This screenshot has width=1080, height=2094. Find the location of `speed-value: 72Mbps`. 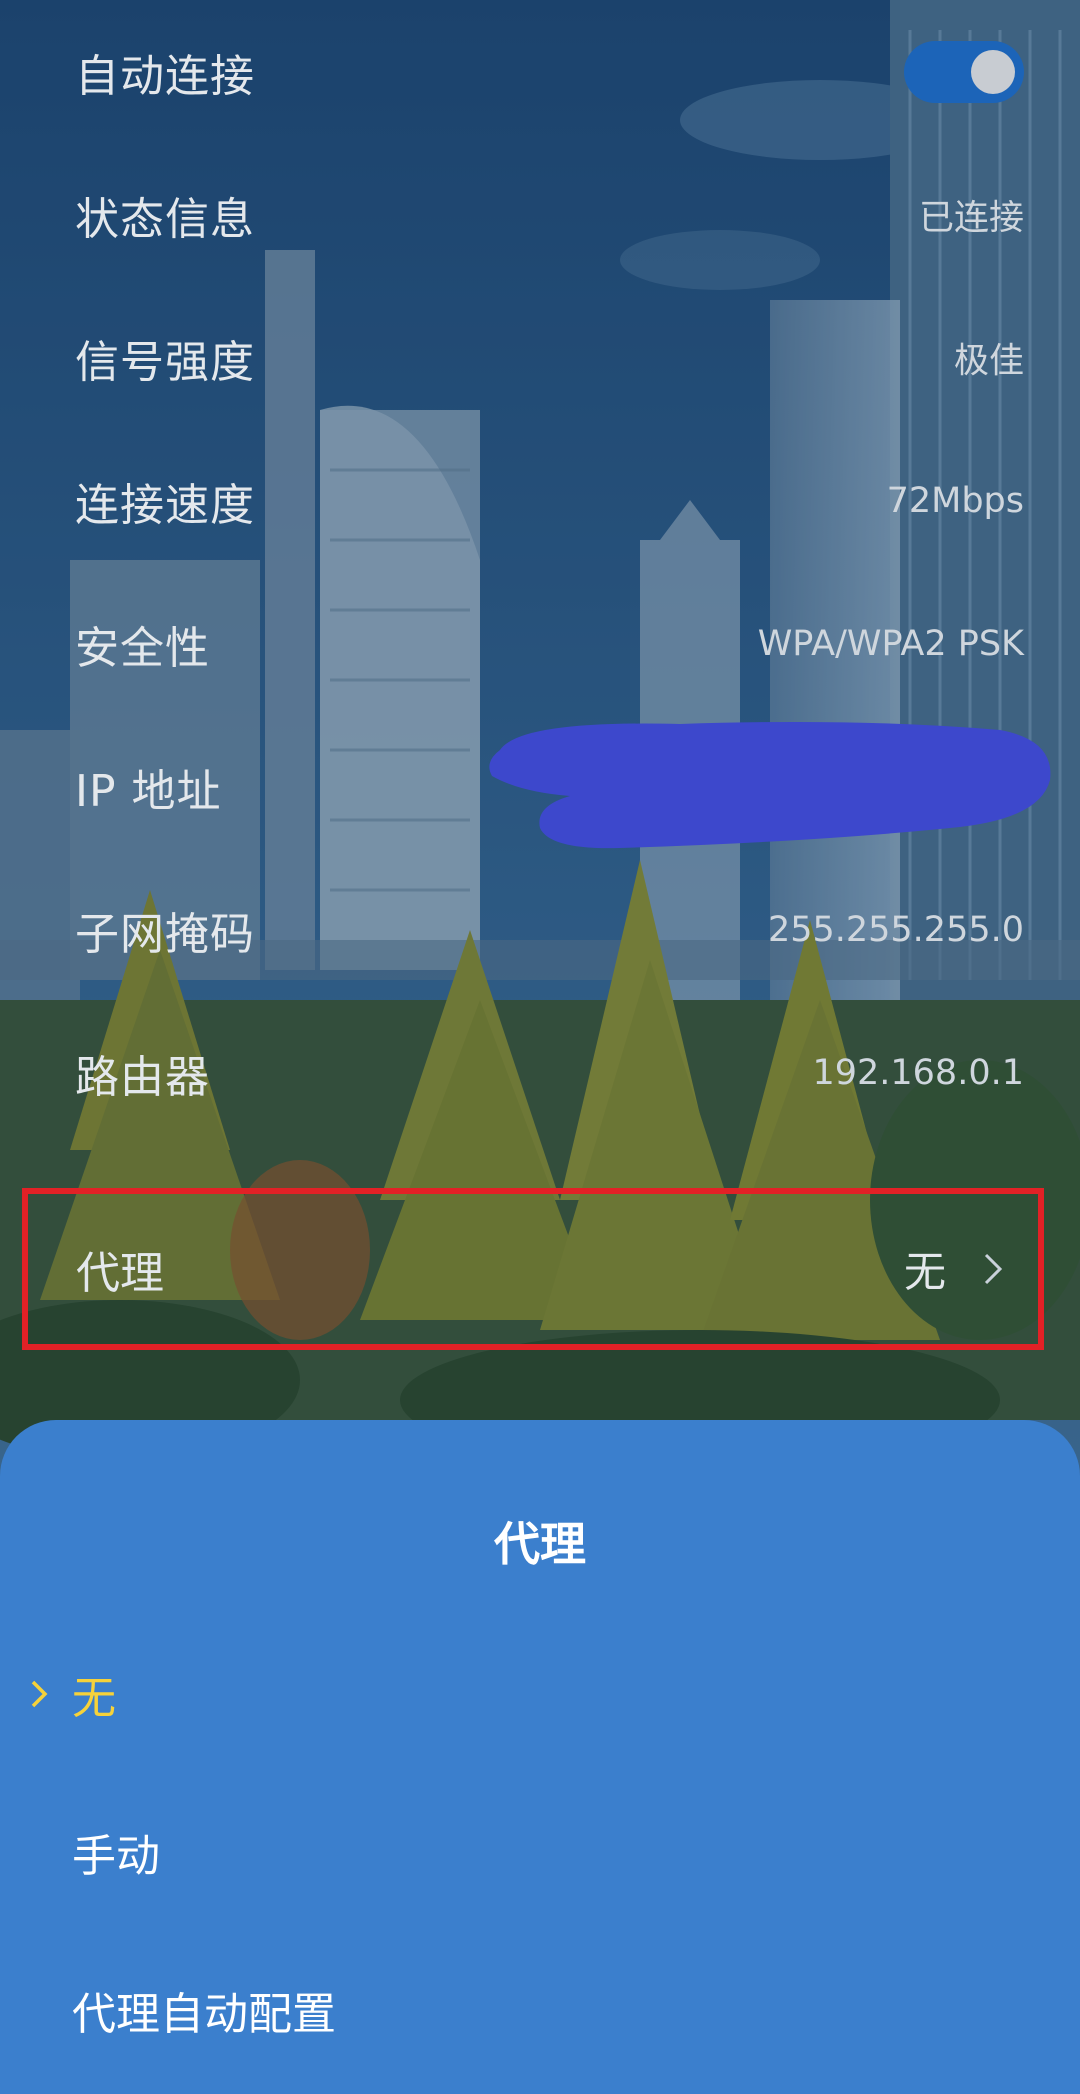

speed-value: 72Mbps is located at coordinates (955, 500).